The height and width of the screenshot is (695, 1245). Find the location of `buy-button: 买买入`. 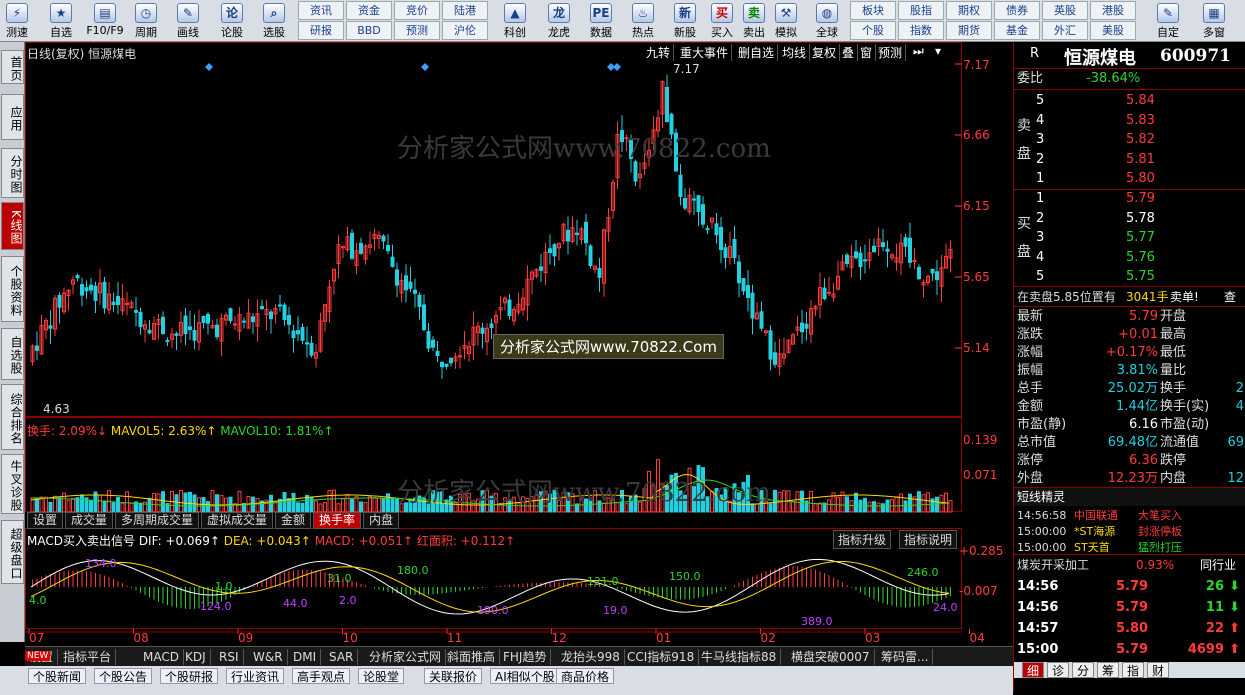

buy-button: 买买入 is located at coordinates (722, 21).